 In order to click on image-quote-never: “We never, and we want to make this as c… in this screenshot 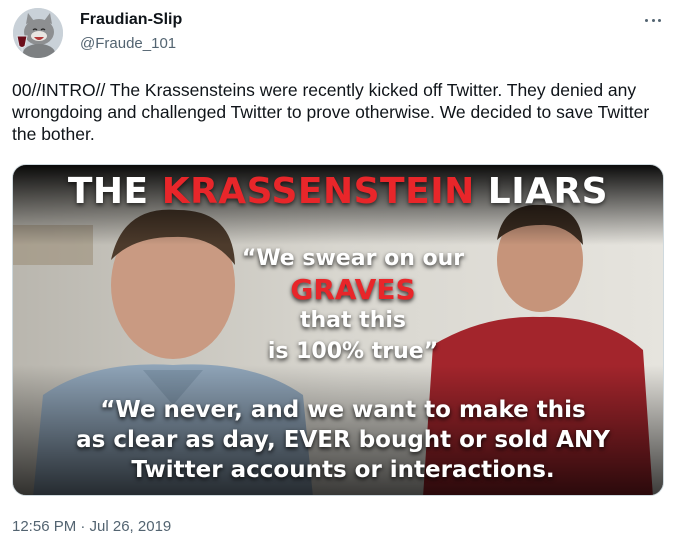, I will do `click(343, 440)`.